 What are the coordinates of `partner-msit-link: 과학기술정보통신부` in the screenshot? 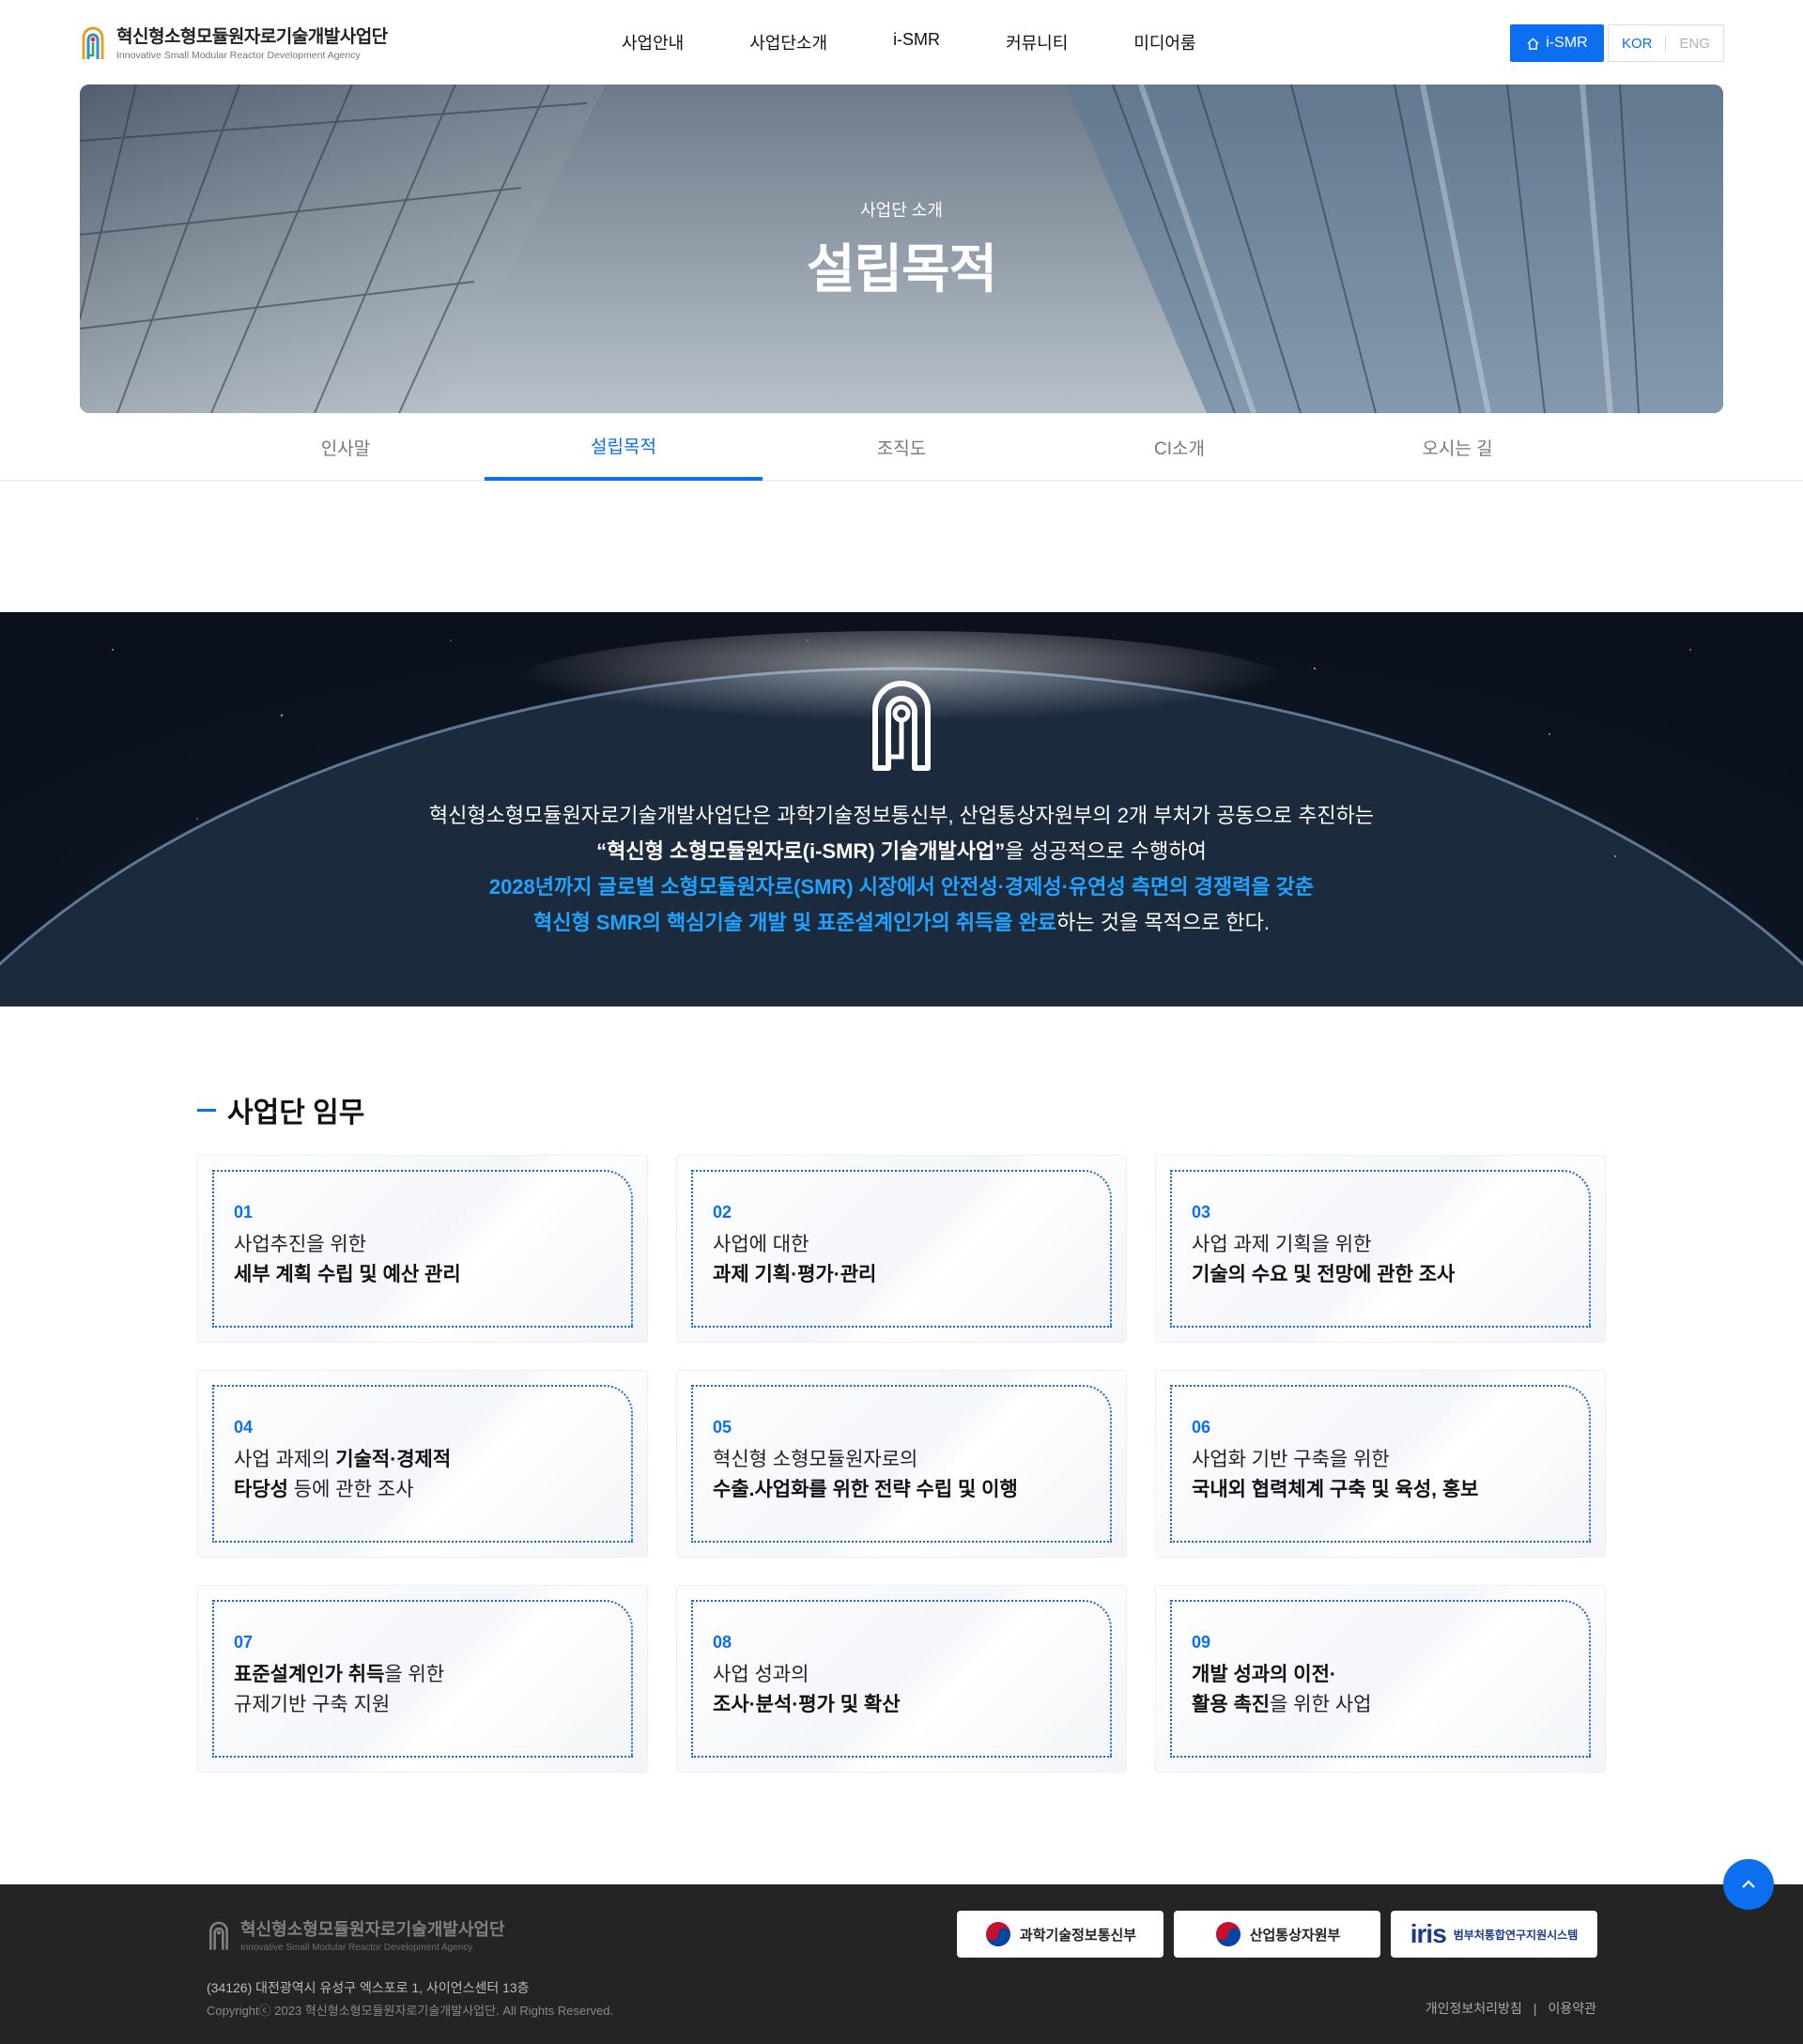 It's located at (1060, 1935).